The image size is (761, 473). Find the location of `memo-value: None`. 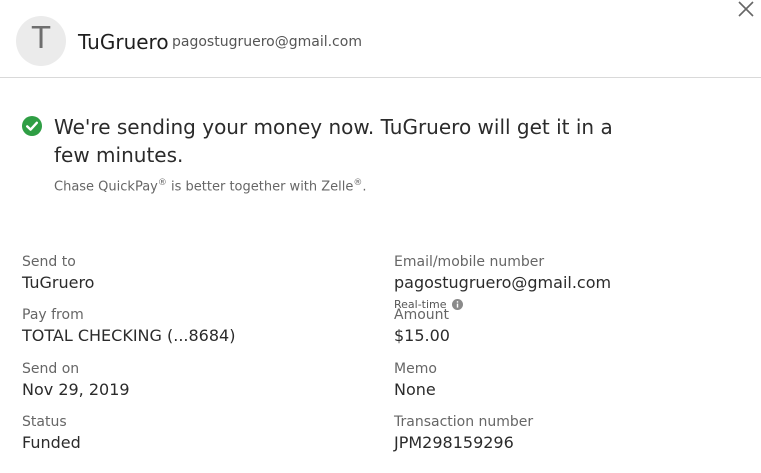

memo-value: None is located at coordinates (415, 389).